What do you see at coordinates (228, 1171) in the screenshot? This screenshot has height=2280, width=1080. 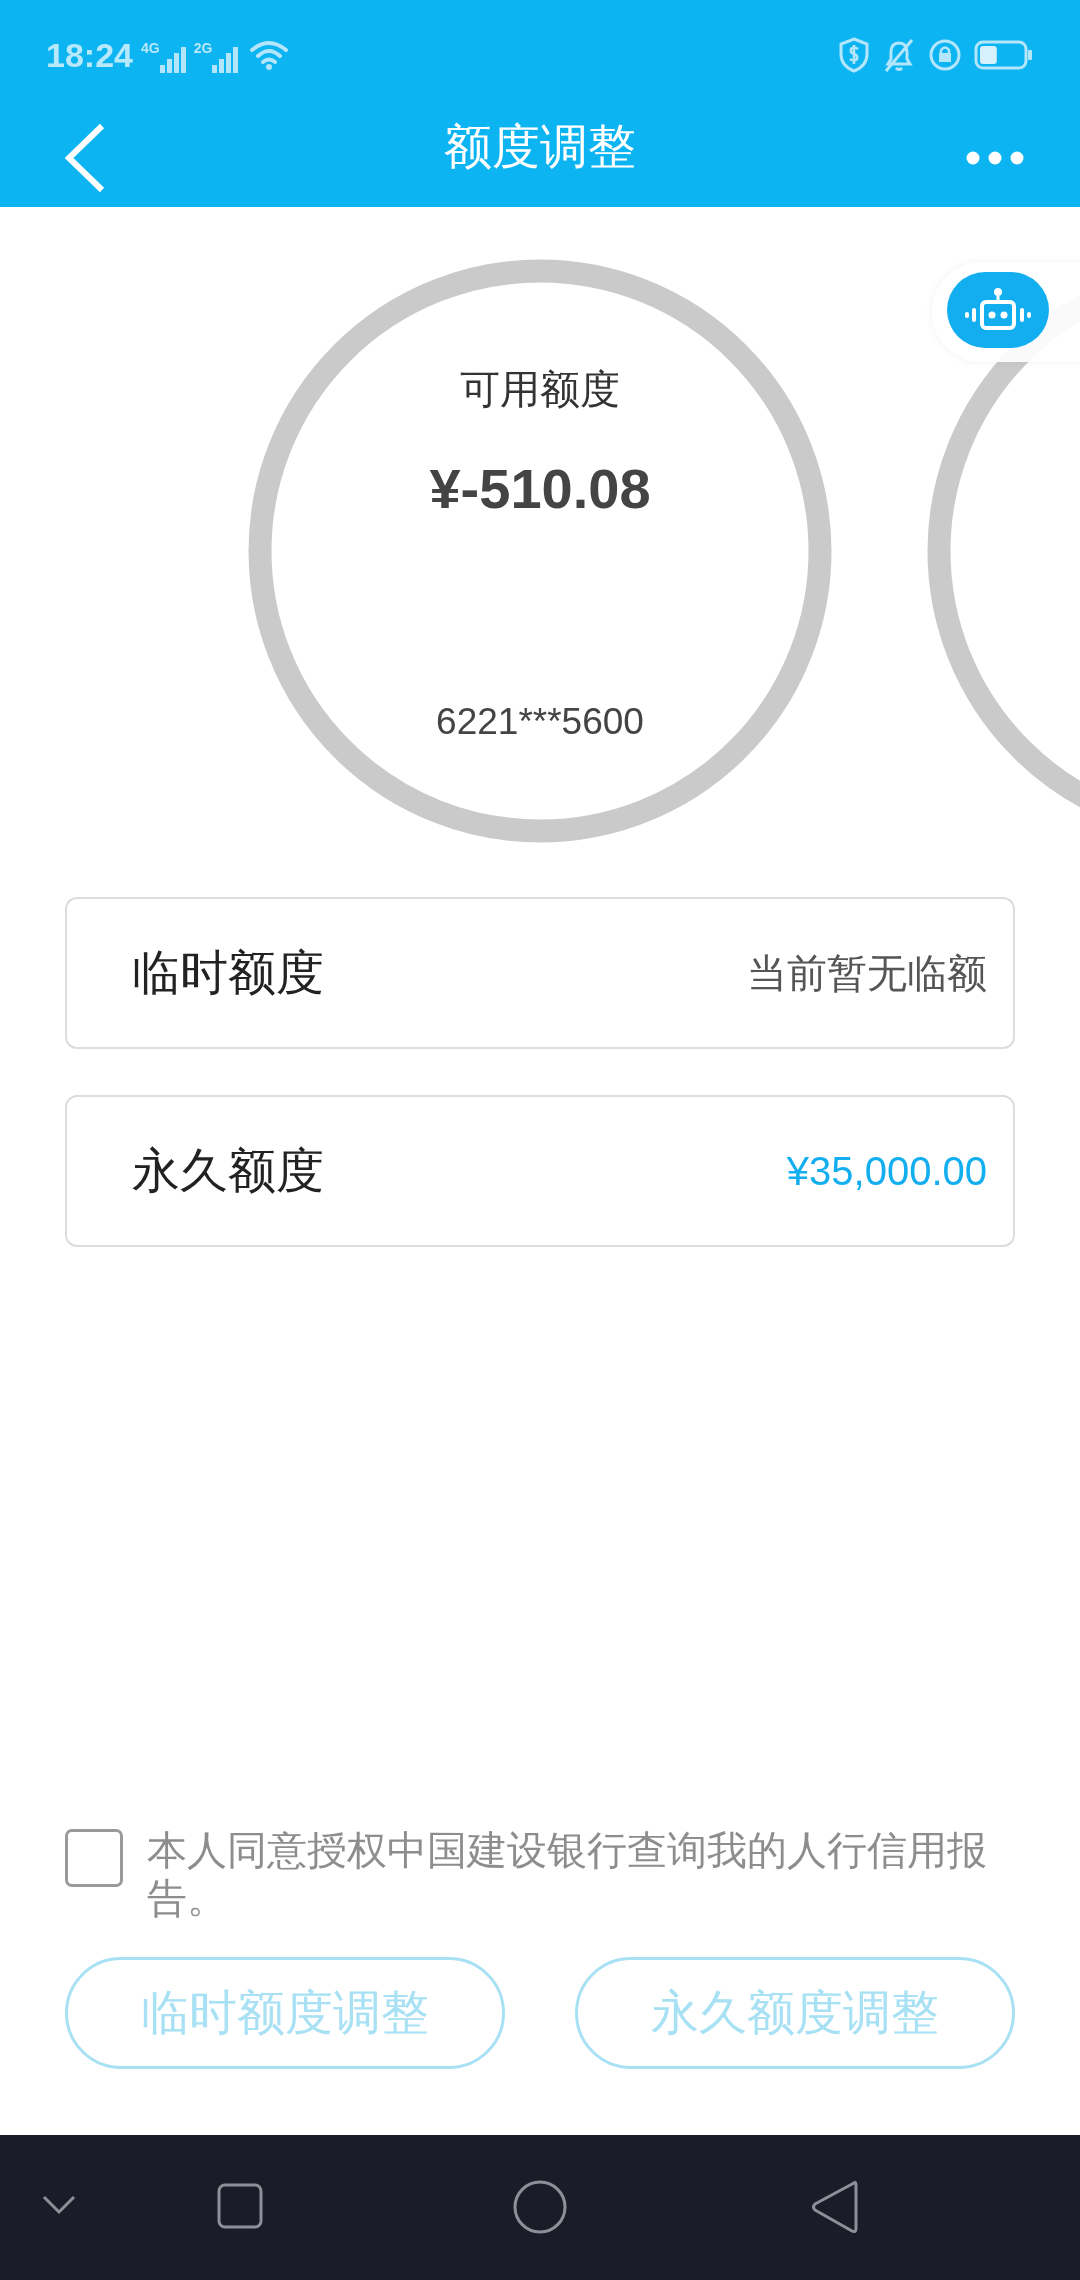 I see `limit-label: 永久额度` at bounding box center [228, 1171].